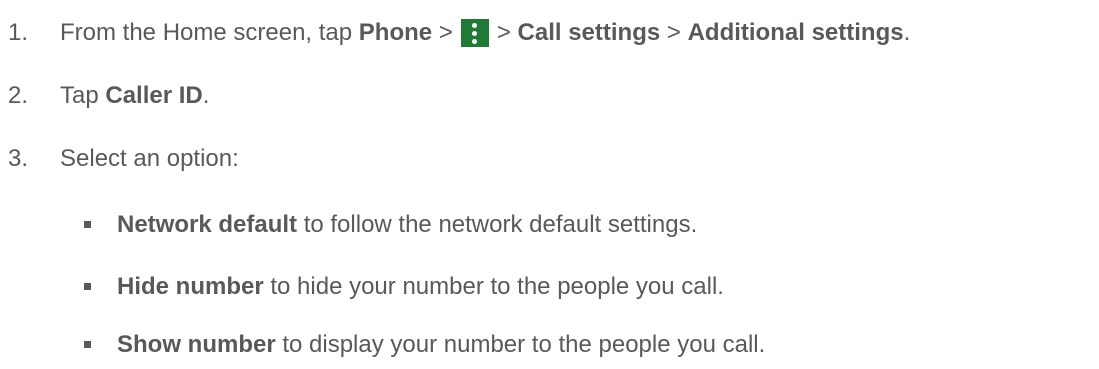 The image size is (1099, 369). I want to click on additional-settings-label: Additional settings, so click(795, 32).